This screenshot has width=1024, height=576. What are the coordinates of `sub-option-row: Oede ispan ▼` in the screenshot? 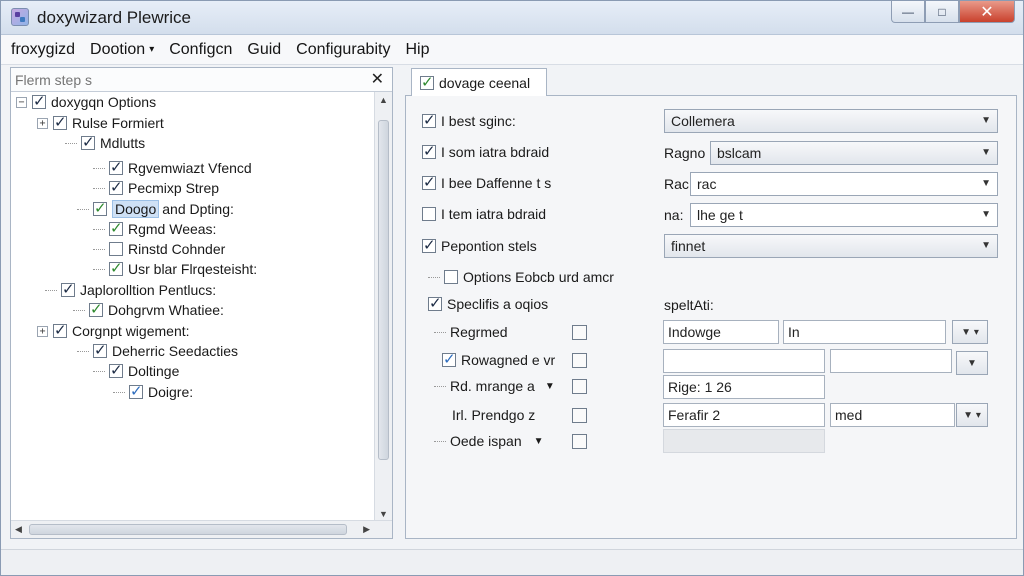 It's located at (489, 441).